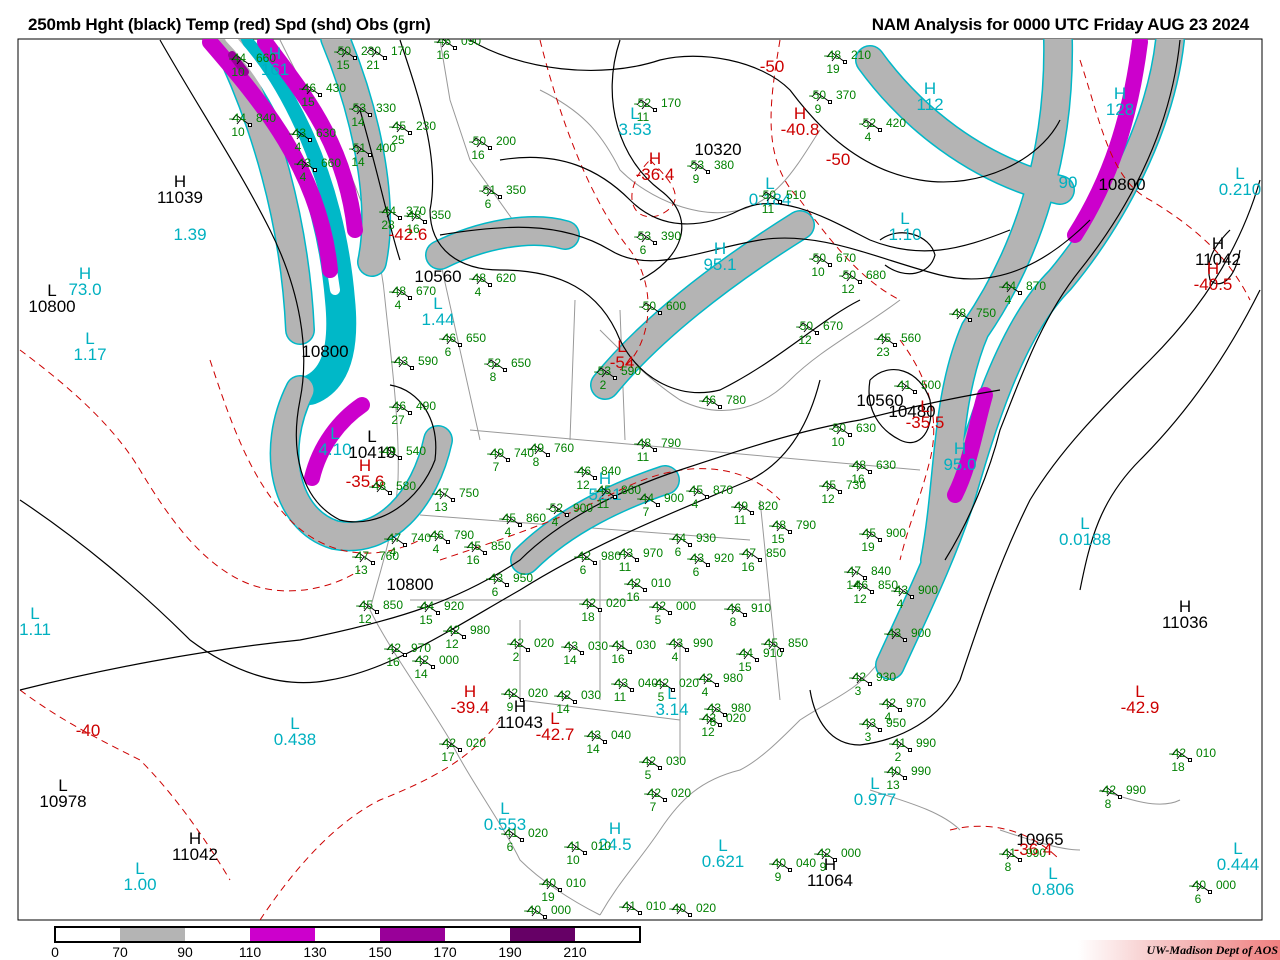  Describe the element at coordinates (426, 126) in the screenshot. I see `obs-height: 230` at that location.